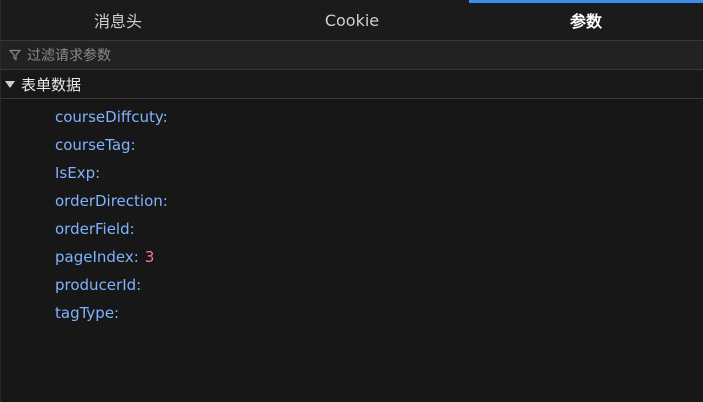 The height and width of the screenshot is (402, 703). Describe the element at coordinates (97, 257) in the screenshot. I see `param-key: pageIndex:` at that location.